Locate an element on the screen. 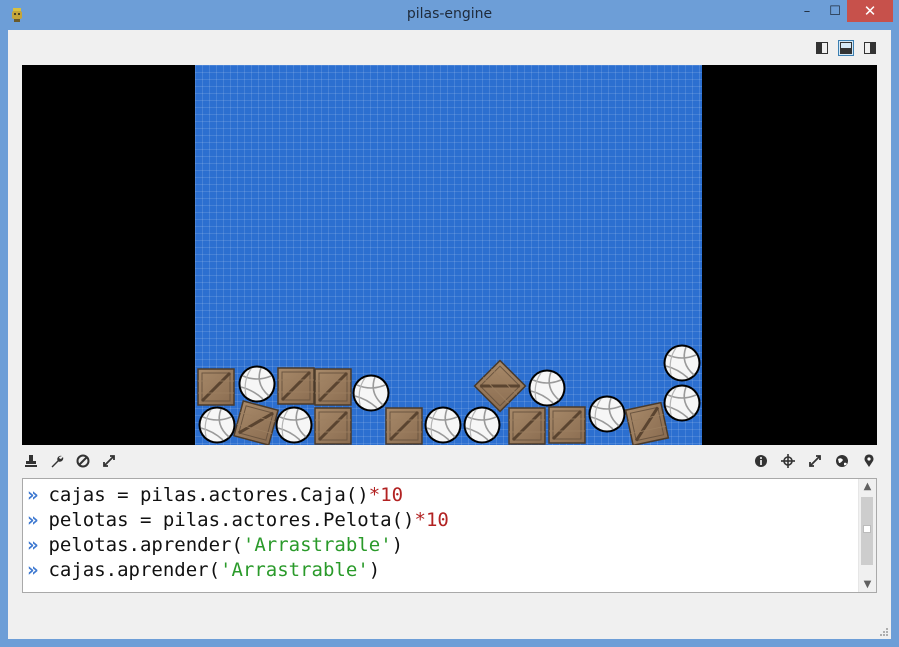 Image resolution: width=899 pixels, height=647 pixels. globe-icon is located at coordinates (841, 460).